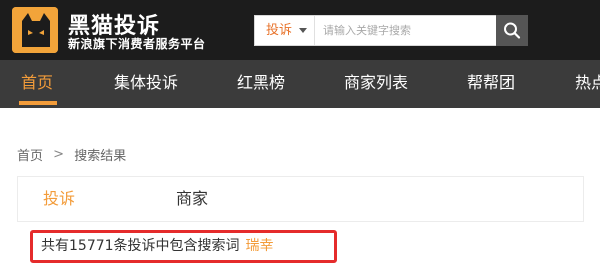  Describe the element at coordinates (376, 84) in the screenshot. I see `nav-item-merchant-list: 商家列表` at that location.